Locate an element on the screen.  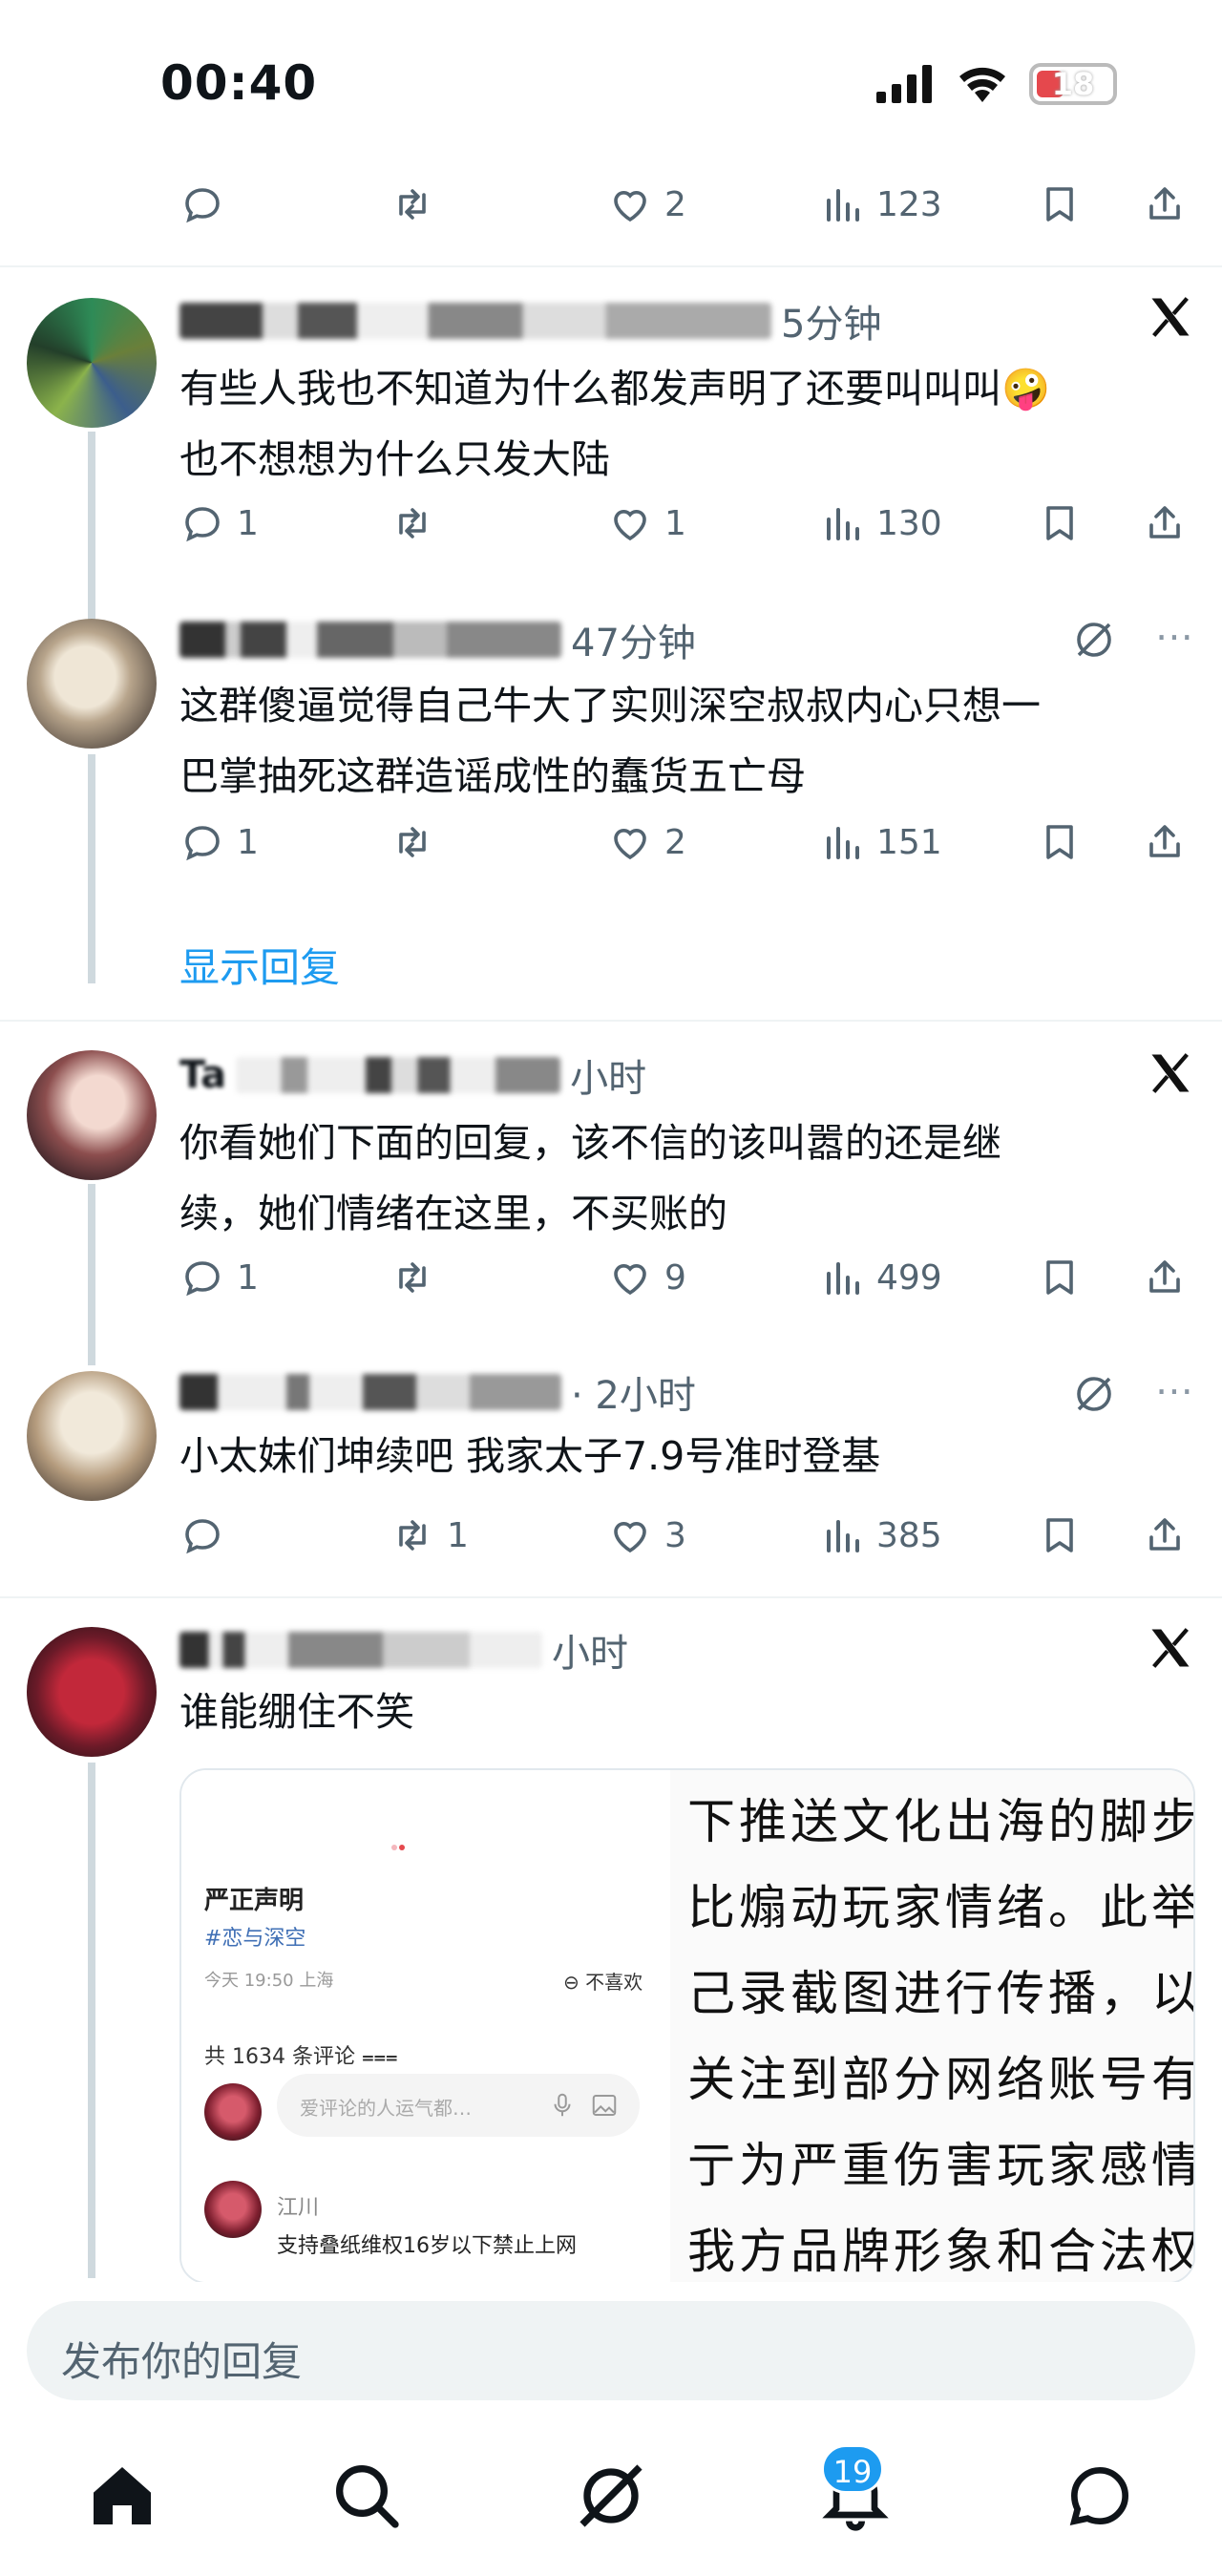
action-bar: 1 2 151 is located at coordinates (681, 842).